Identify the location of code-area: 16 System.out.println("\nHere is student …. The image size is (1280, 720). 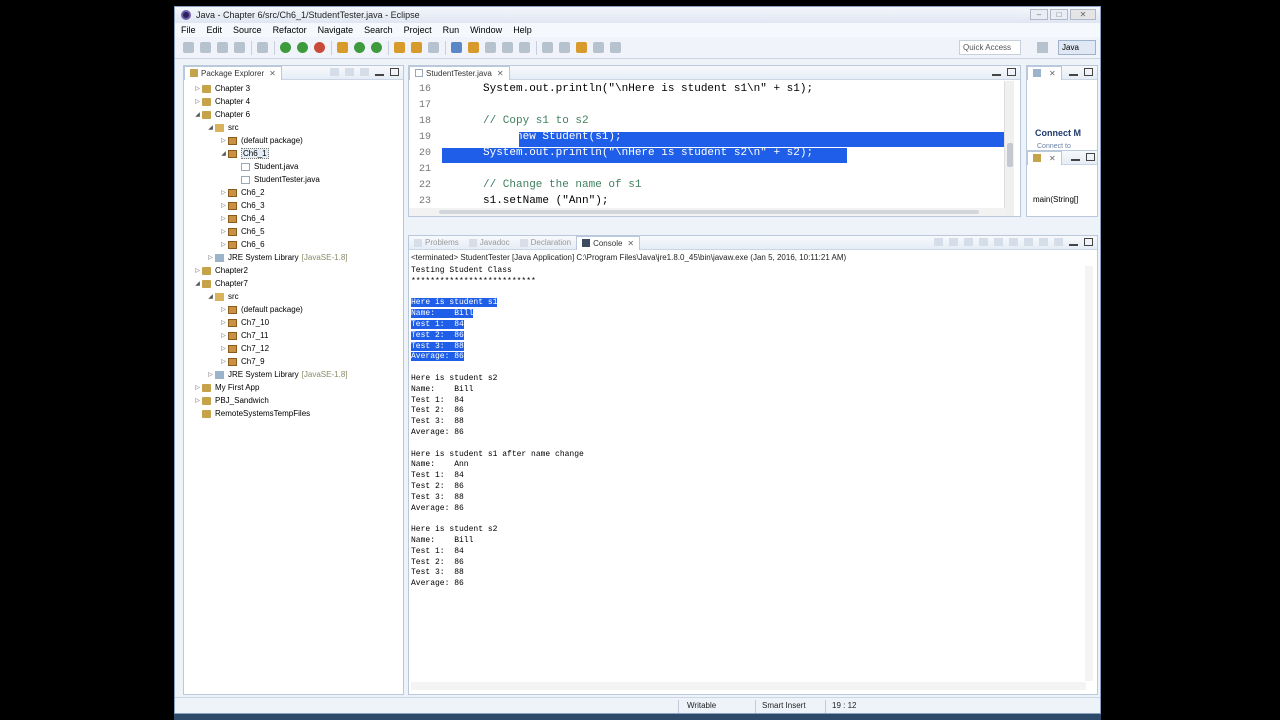
(707, 148).